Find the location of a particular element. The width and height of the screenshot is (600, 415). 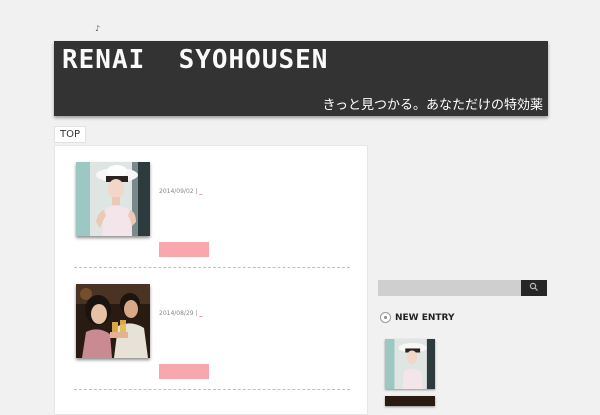

new-entry-widget-heading: NEW ENTRY is located at coordinates (417, 315).